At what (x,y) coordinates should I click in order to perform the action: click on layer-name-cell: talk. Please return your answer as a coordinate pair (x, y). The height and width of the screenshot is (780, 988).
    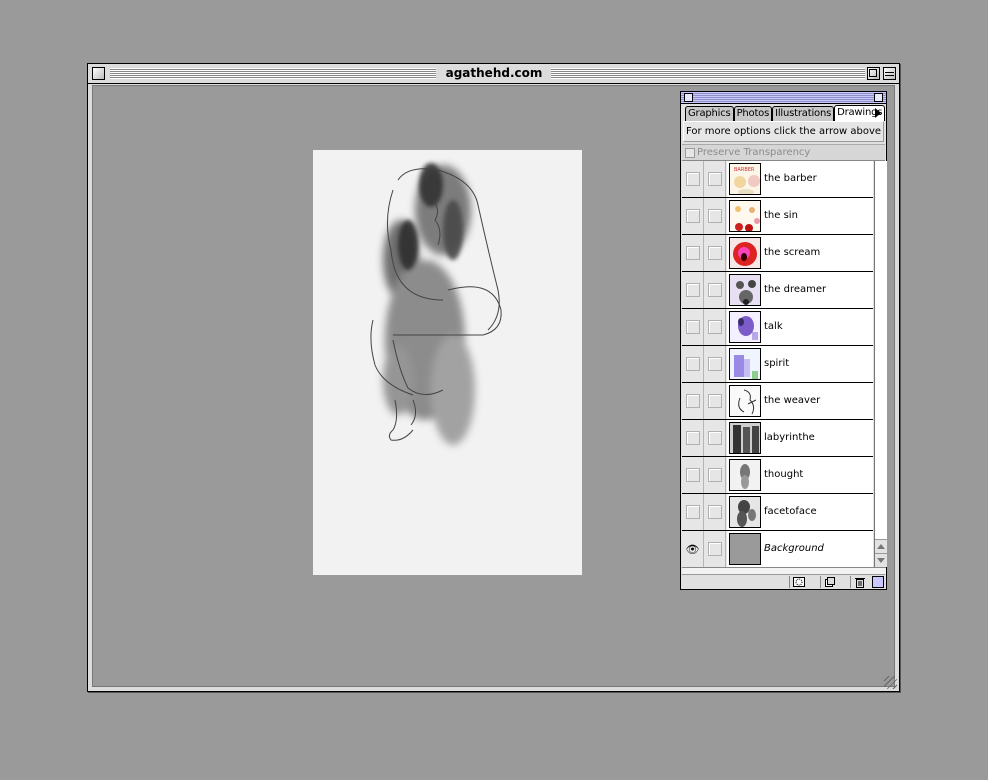
    Looking at the image, I should click on (800, 327).